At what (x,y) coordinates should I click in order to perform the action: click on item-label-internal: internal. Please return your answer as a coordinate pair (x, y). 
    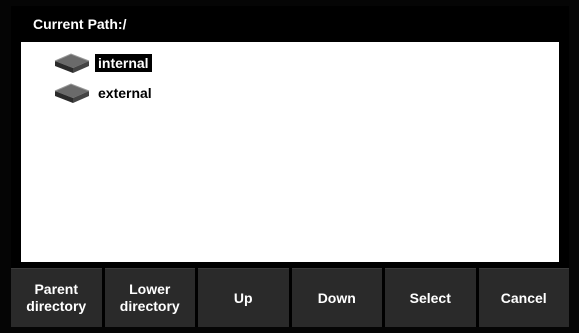
    Looking at the image, I should click on (123, 63).